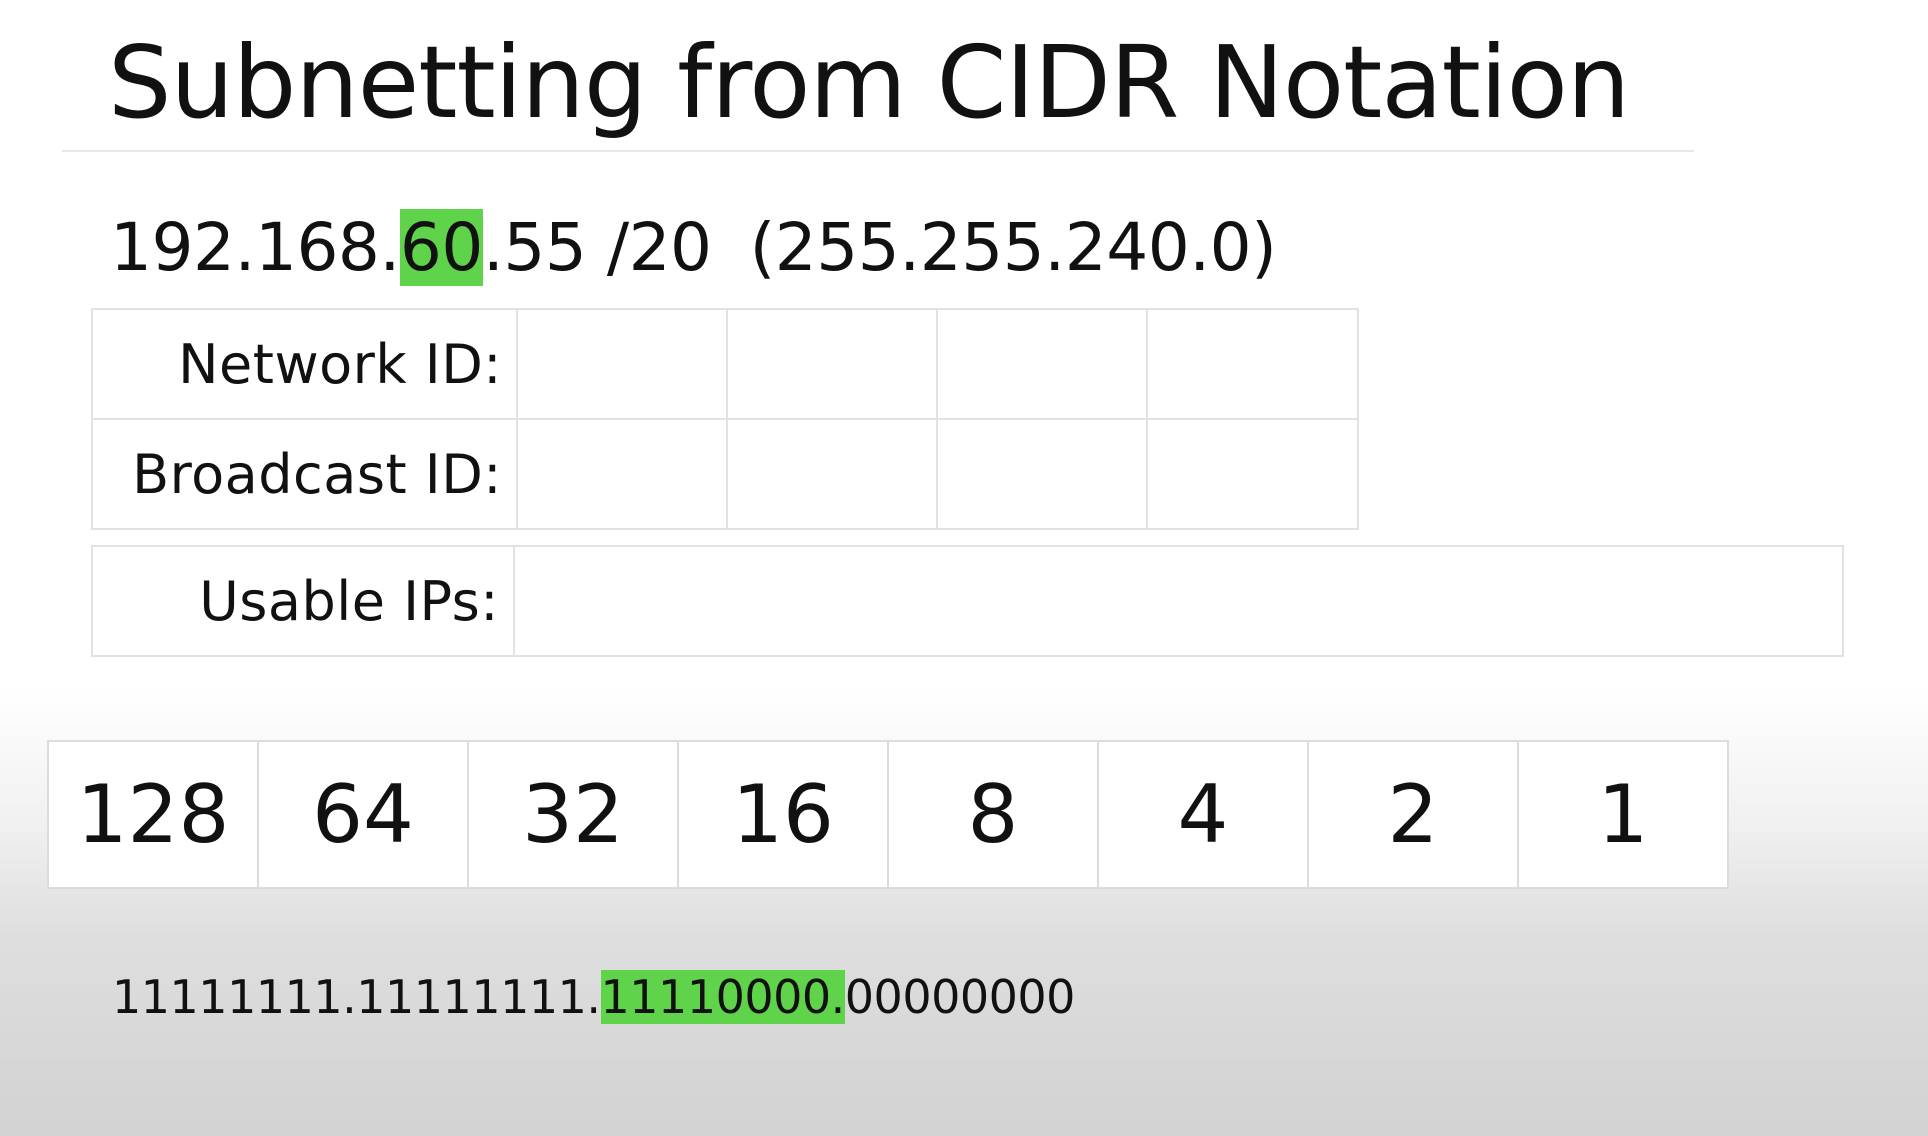 This screenshot has height=1136, width=1928. What do you see at coordinates (960, 997) in the screenshot?
I see `binary-suffix: 00000000` at bounding box center [960, 997].